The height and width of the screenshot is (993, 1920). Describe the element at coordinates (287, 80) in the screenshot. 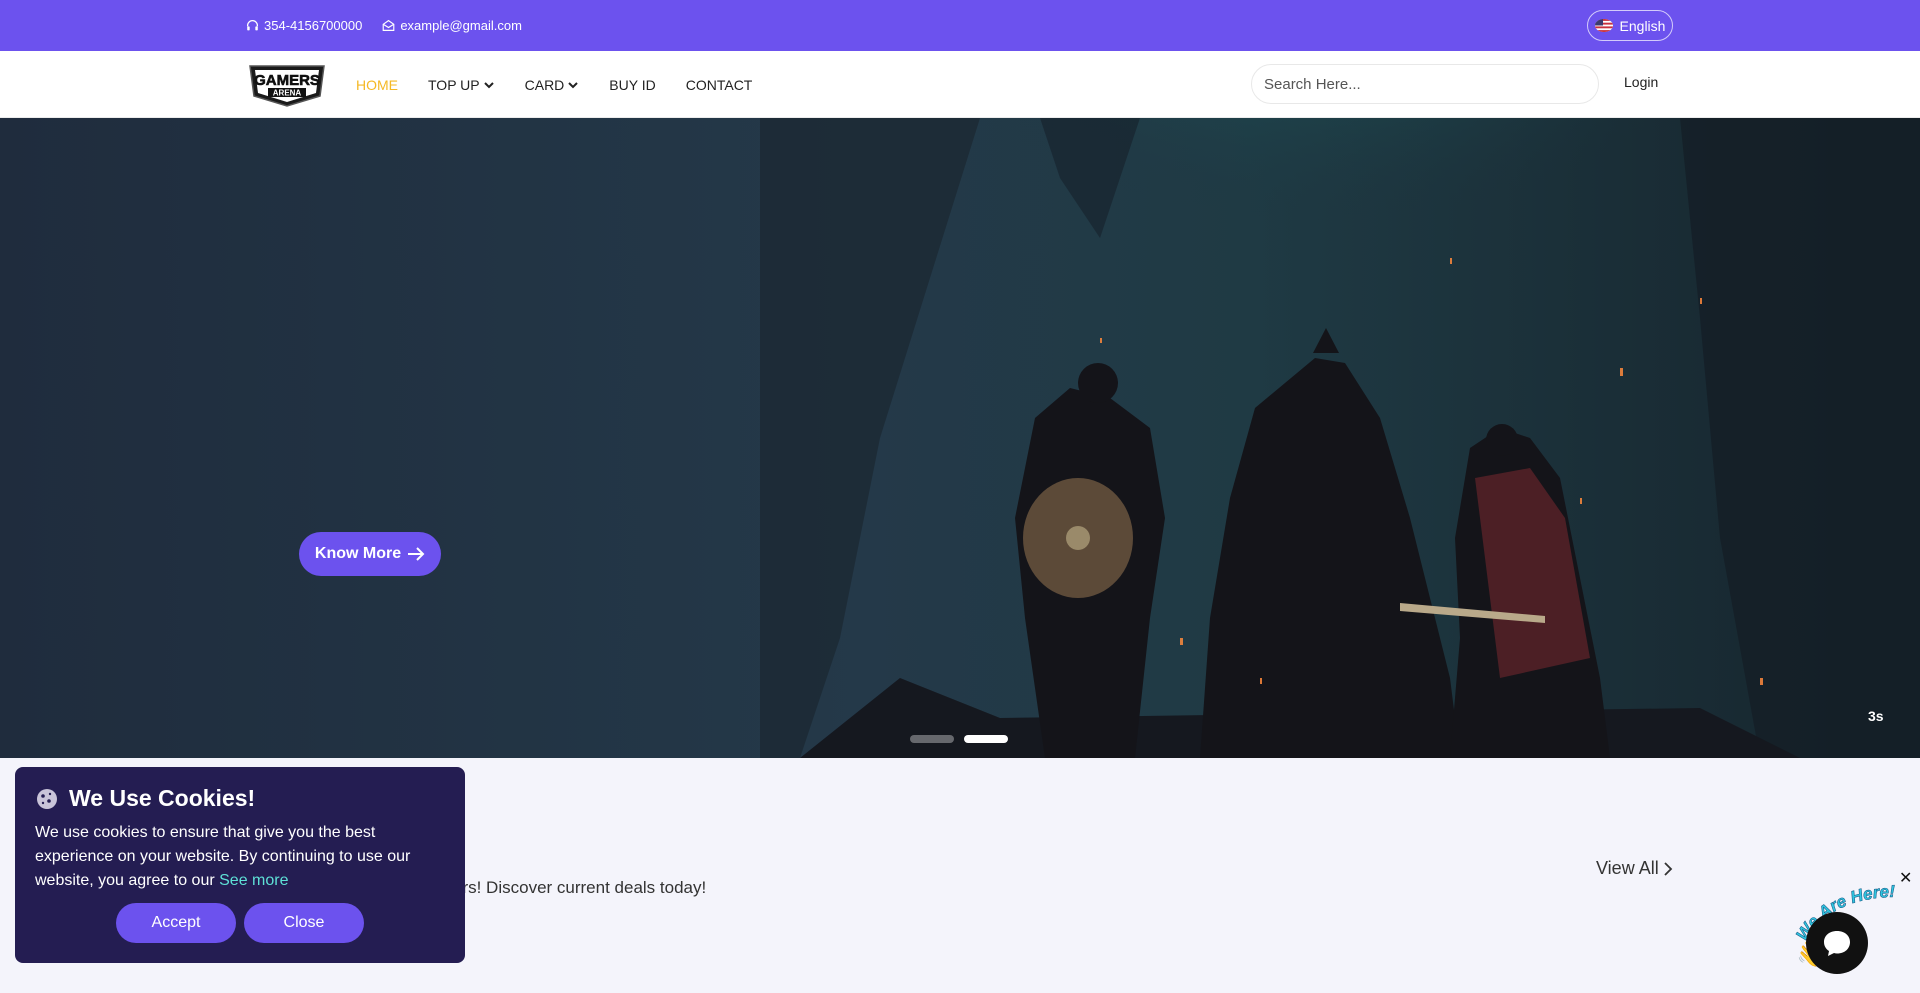

I see `logo-text-top: GAMERS` at that location.